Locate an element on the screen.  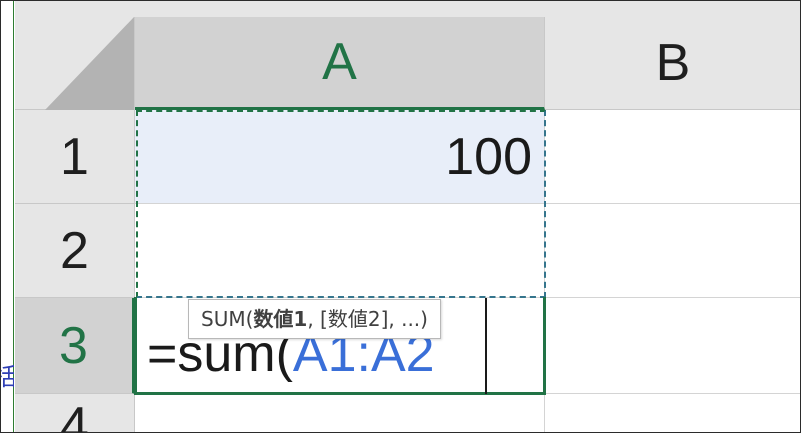
left-edge-glyph: 括 is located at coordinates (7, 377).